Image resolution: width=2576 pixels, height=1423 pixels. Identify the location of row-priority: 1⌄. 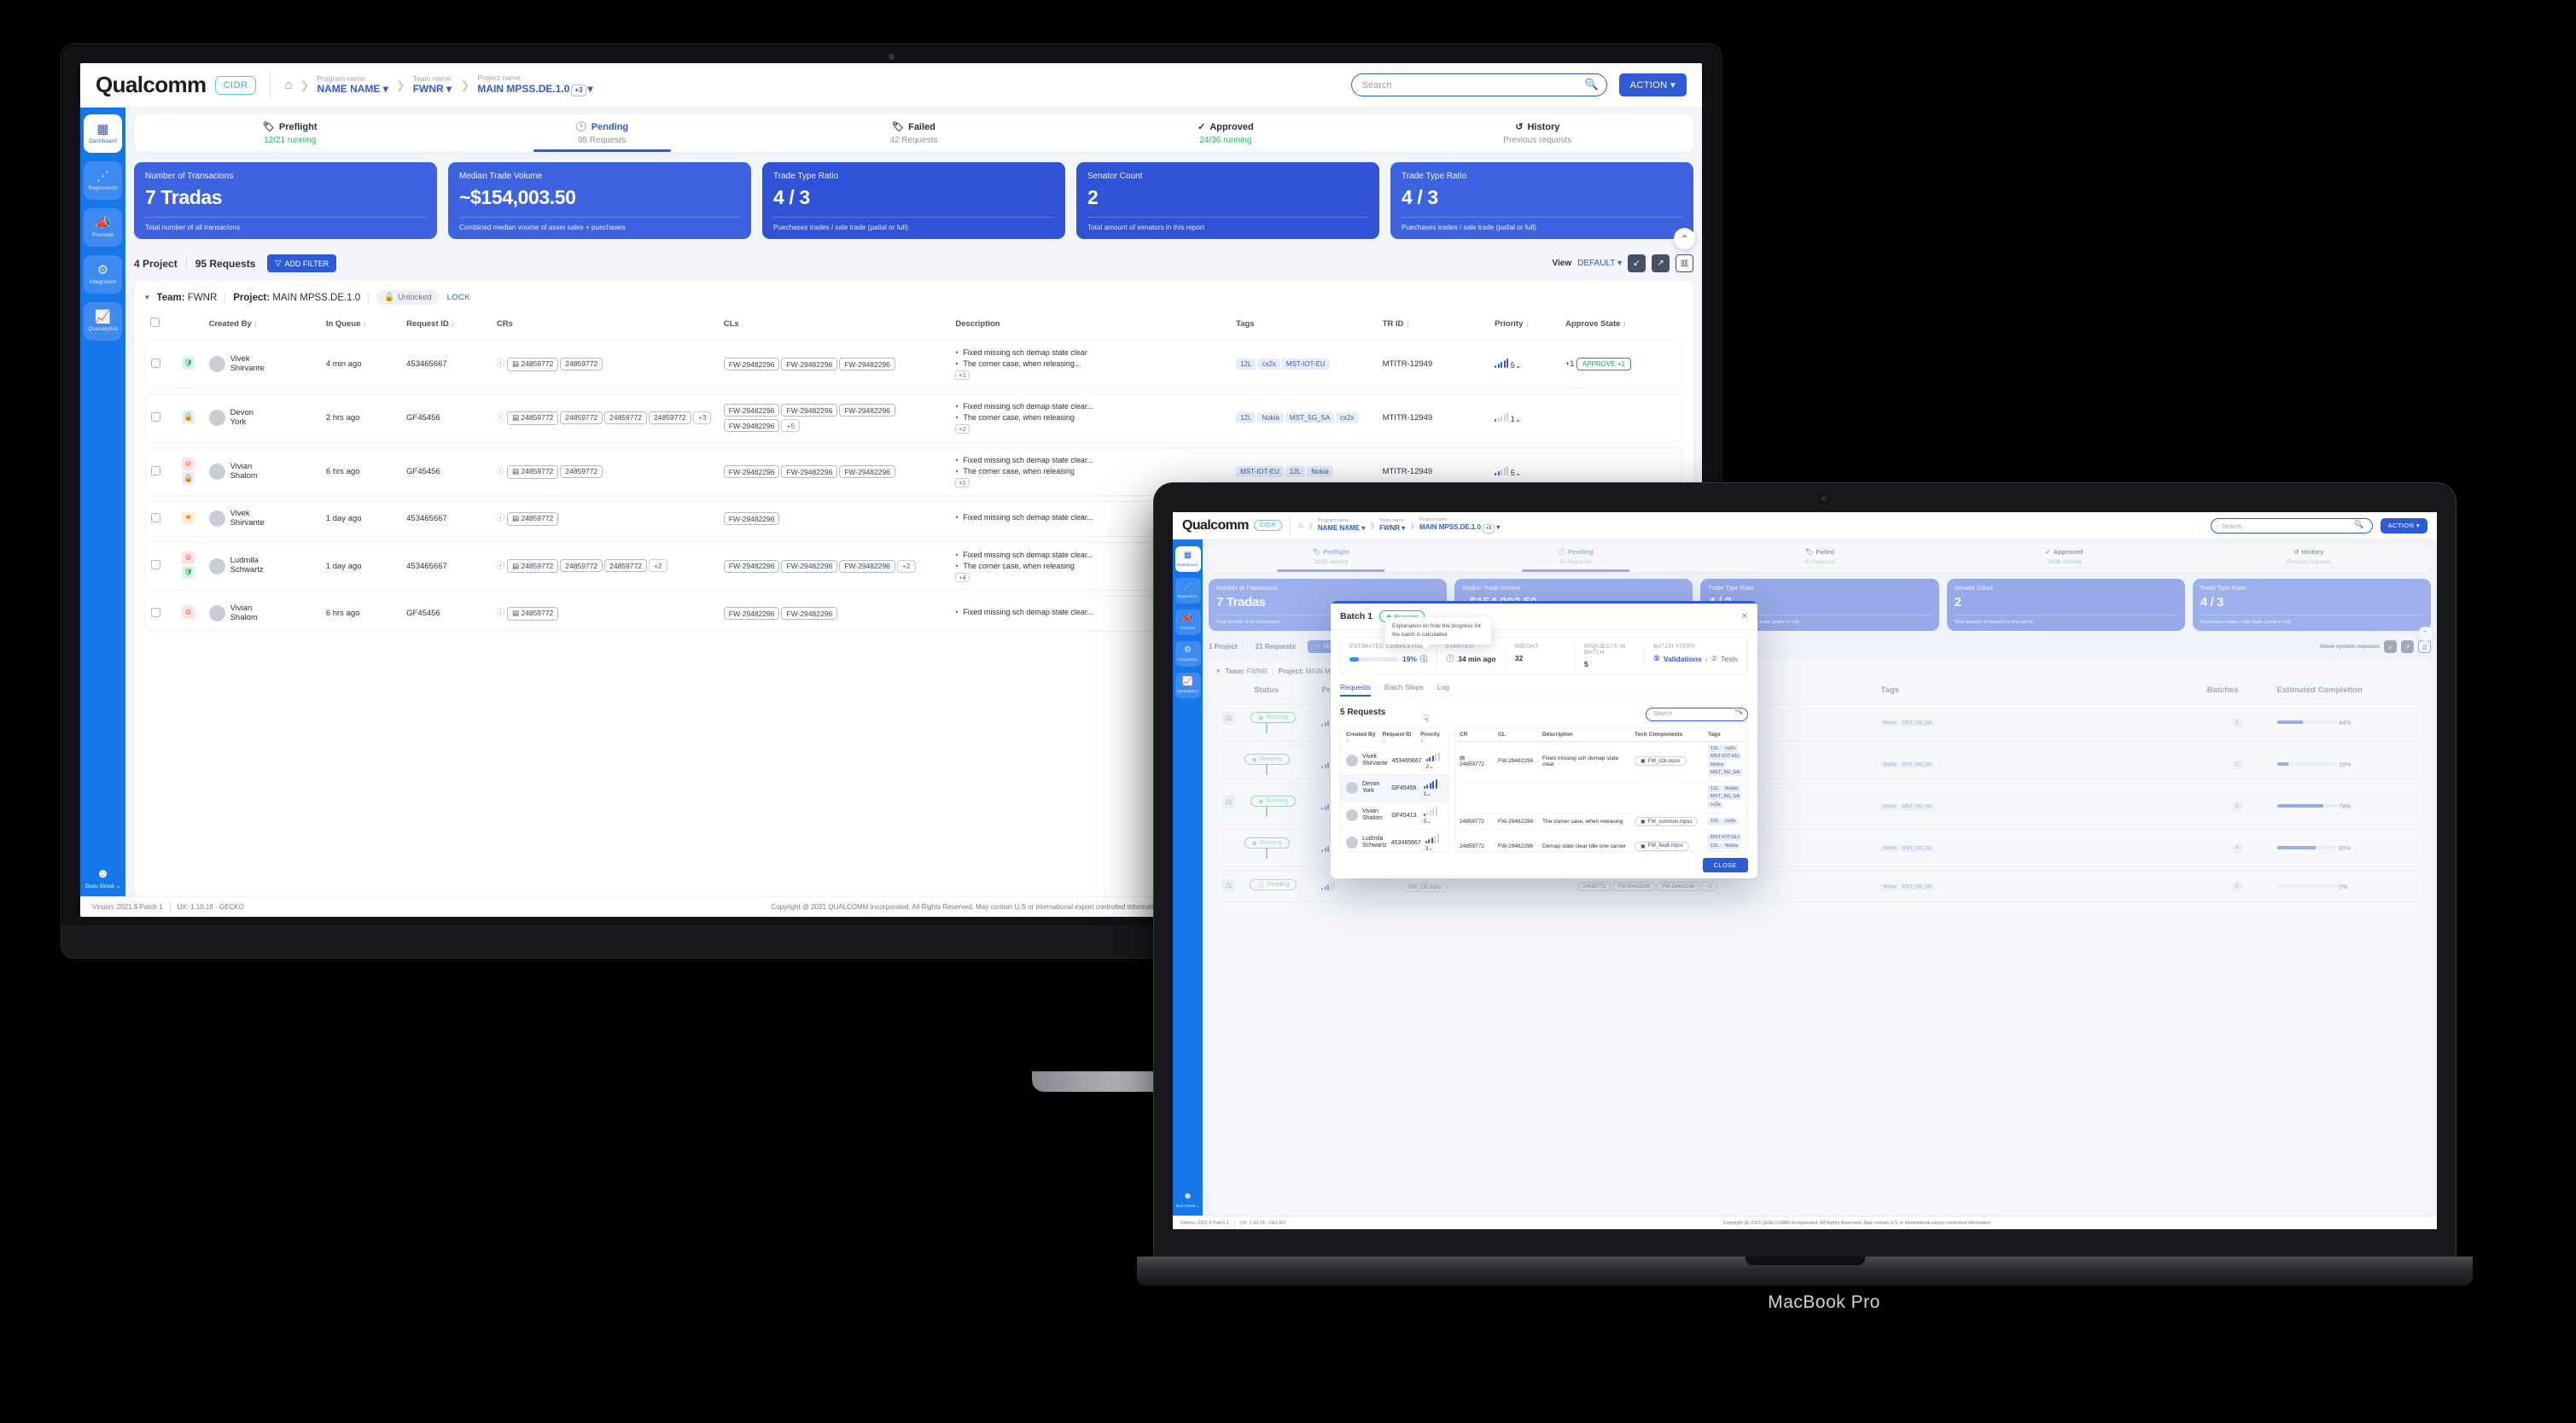
(1524, 418).